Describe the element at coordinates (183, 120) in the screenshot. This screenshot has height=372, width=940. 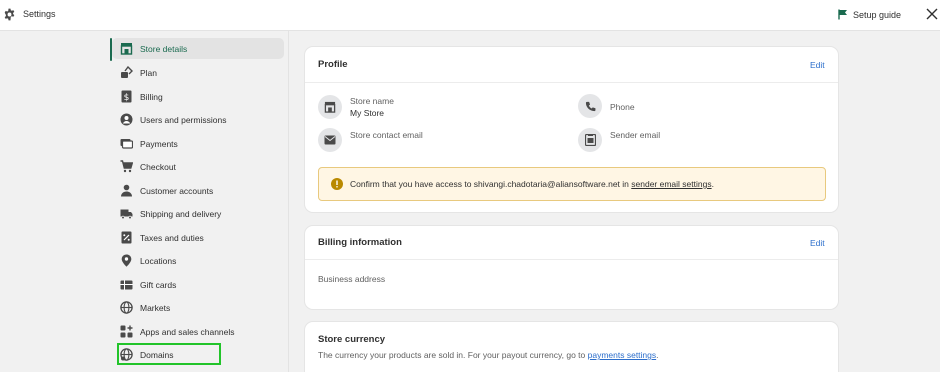
I see `sidebar-item-label: Users and permissions` at that location.